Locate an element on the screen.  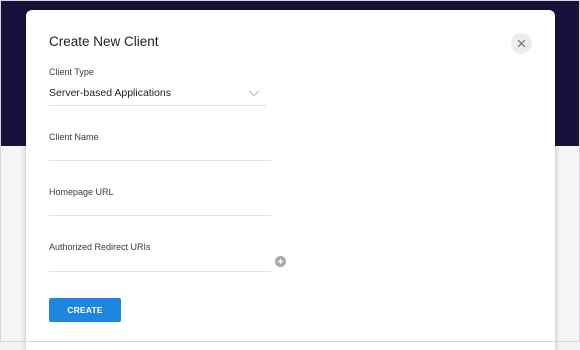
close-icon is located at coordinates (521, 43).